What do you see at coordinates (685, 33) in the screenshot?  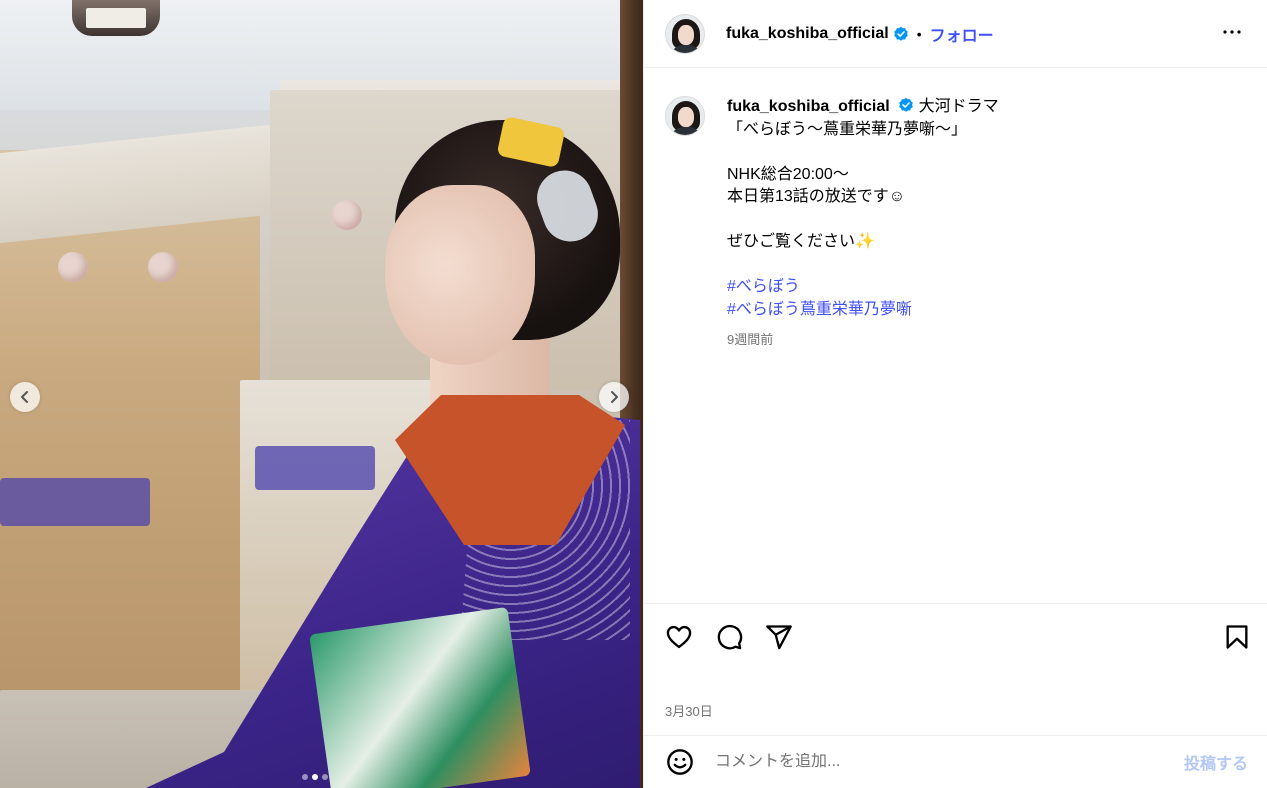 I see `avatar` at bounding box center [685, 33].